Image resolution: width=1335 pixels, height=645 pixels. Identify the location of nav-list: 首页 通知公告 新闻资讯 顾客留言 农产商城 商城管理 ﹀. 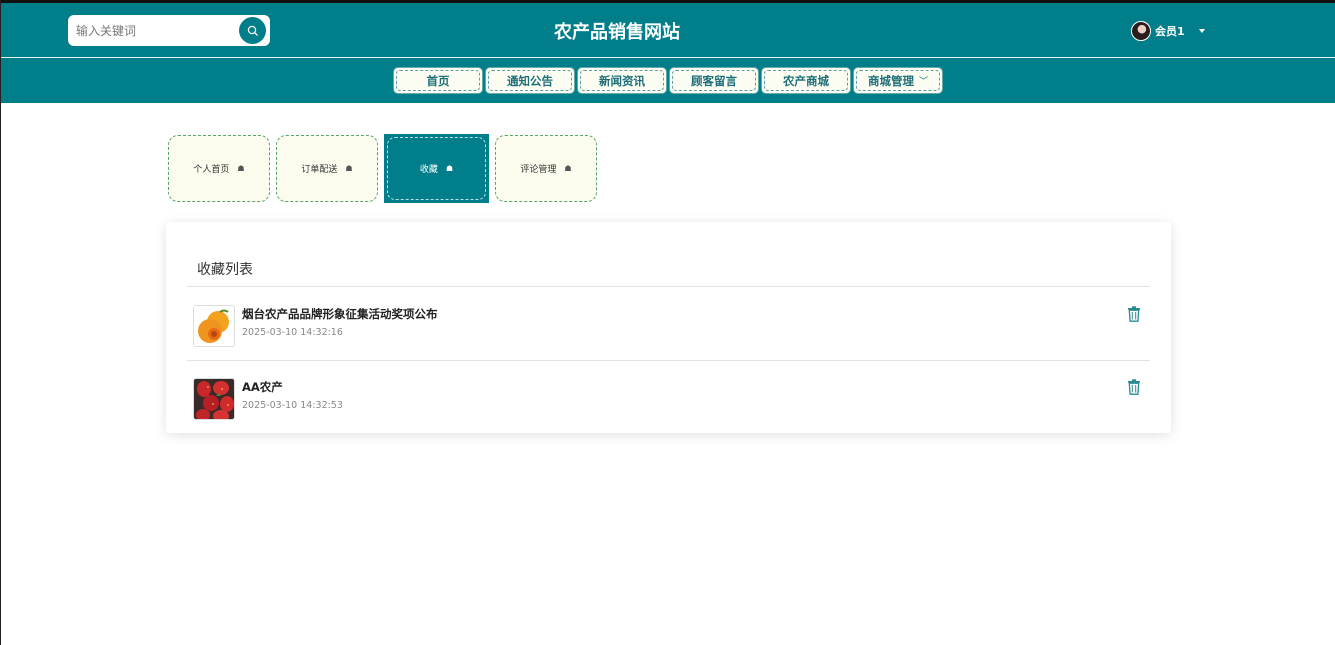
(669, 80).